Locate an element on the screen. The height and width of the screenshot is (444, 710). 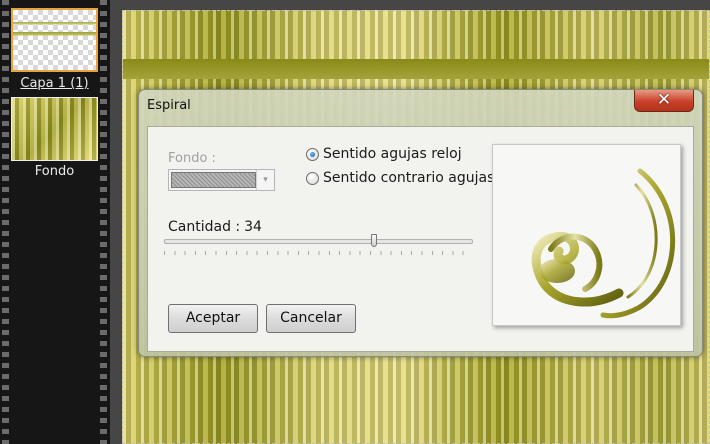
slider-ticks is located at coordinates (318, 253).